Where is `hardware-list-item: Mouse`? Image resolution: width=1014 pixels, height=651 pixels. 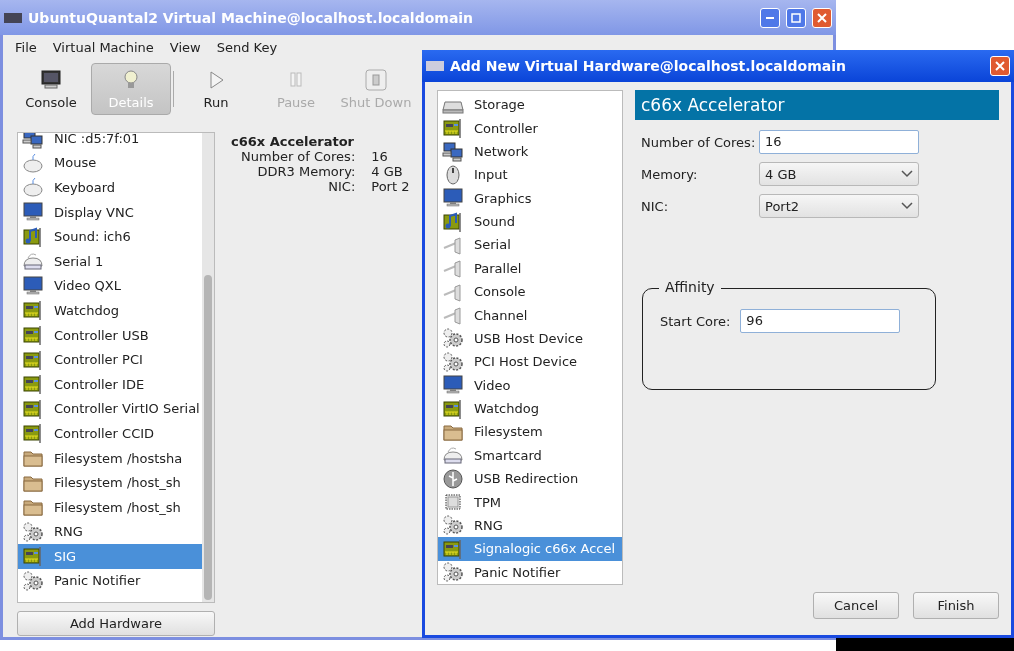 hardware-list-item: Mouse is located at coordinates (110, 163).